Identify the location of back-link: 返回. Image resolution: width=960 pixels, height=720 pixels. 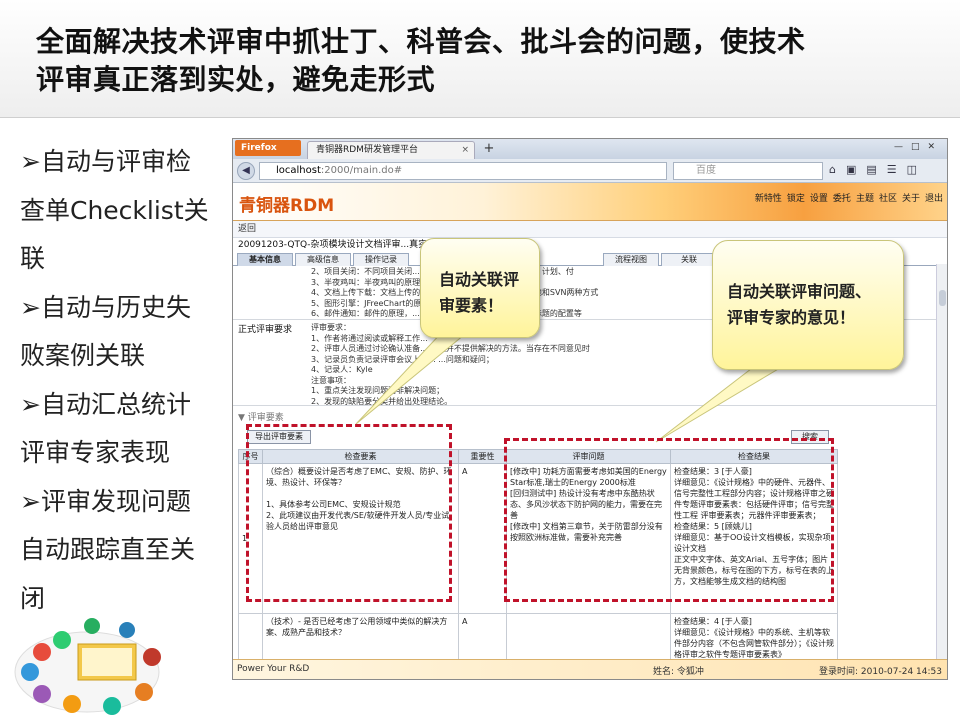
(247, 229).